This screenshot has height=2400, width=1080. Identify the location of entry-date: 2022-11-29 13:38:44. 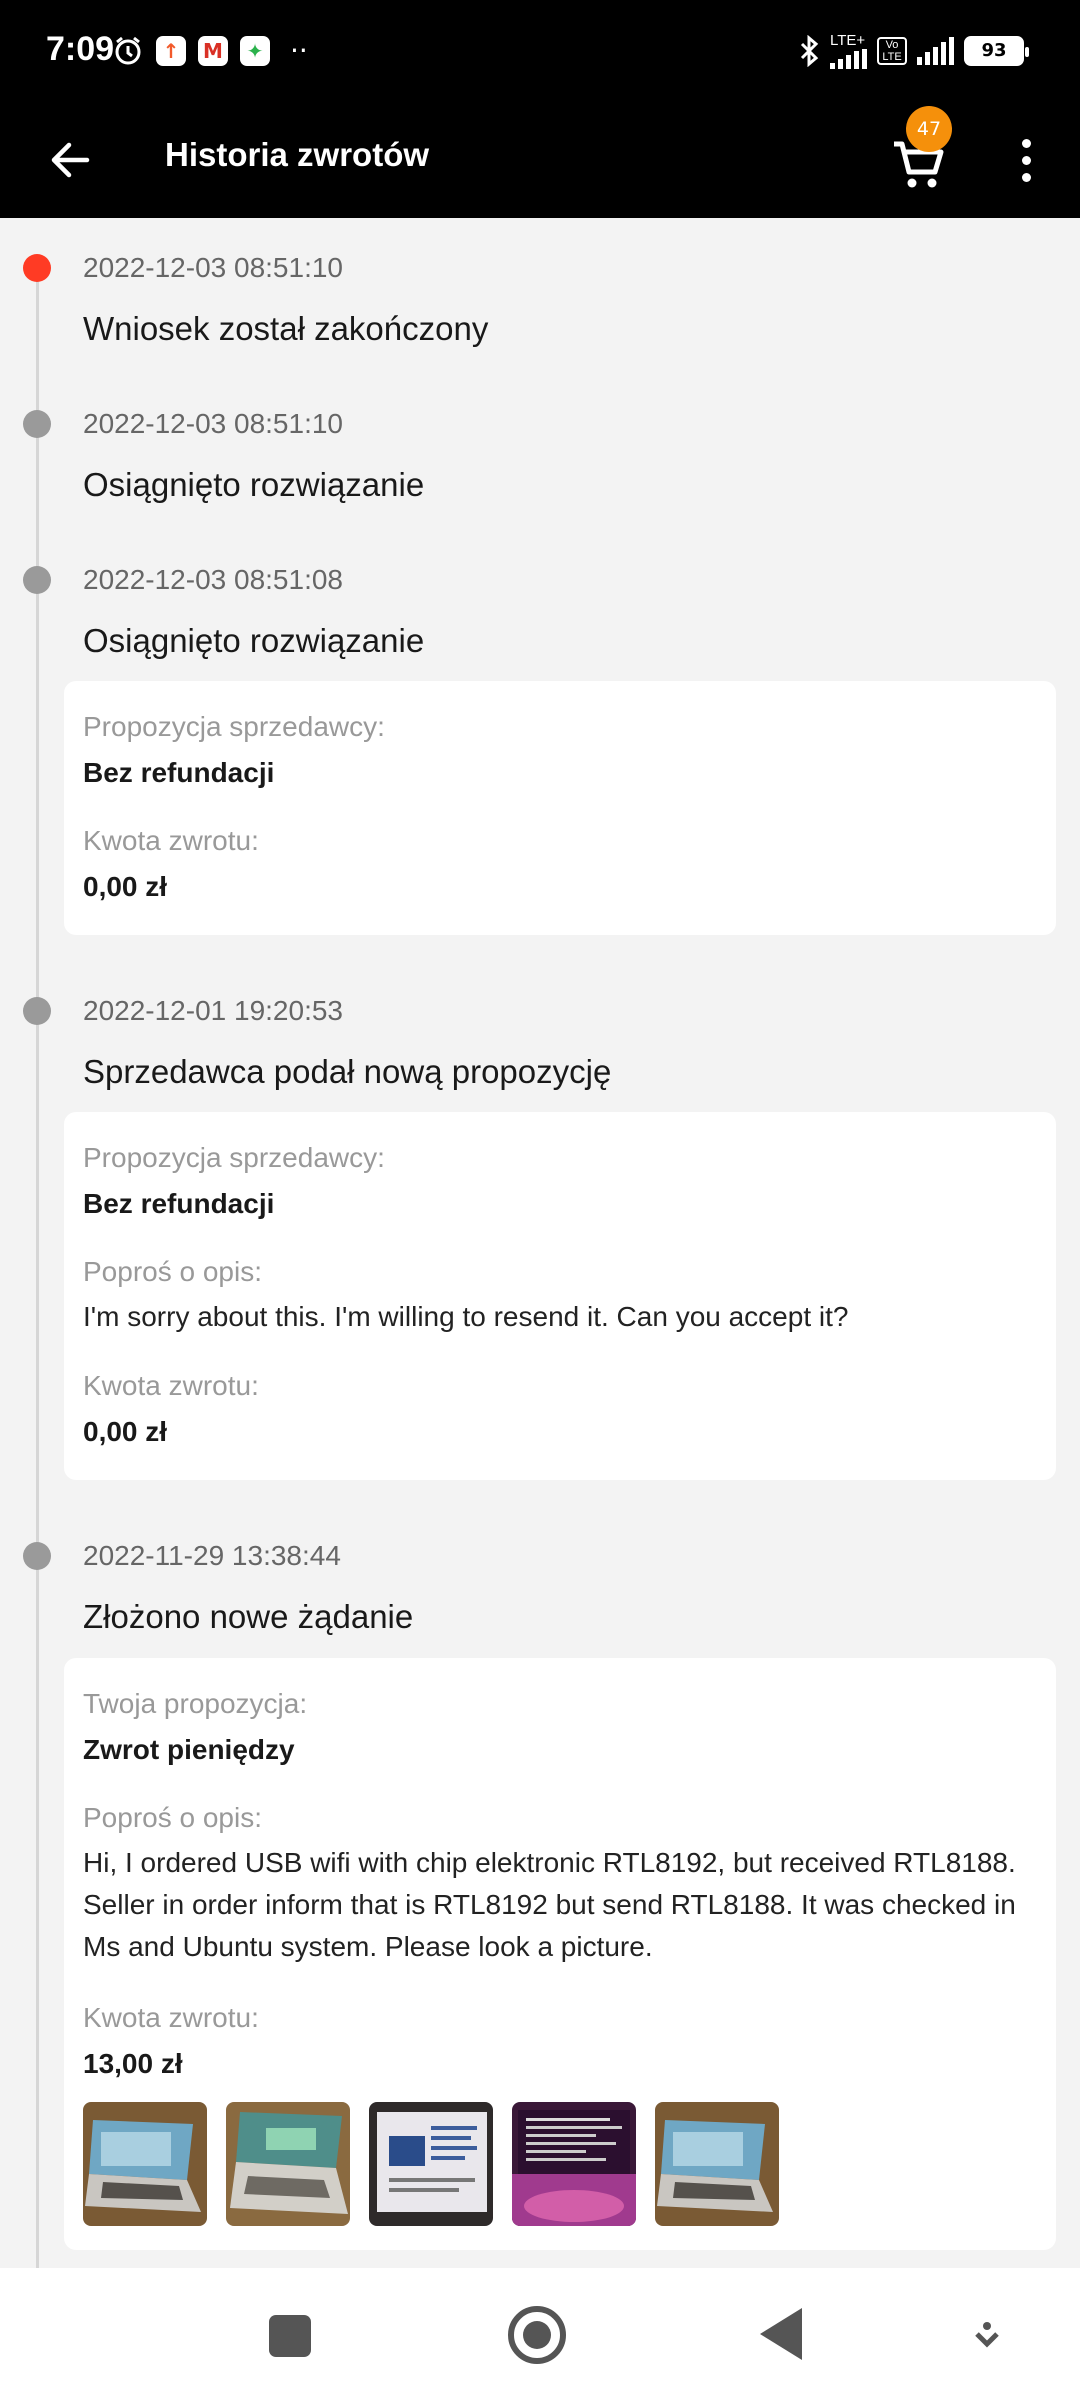
(212, 1555).